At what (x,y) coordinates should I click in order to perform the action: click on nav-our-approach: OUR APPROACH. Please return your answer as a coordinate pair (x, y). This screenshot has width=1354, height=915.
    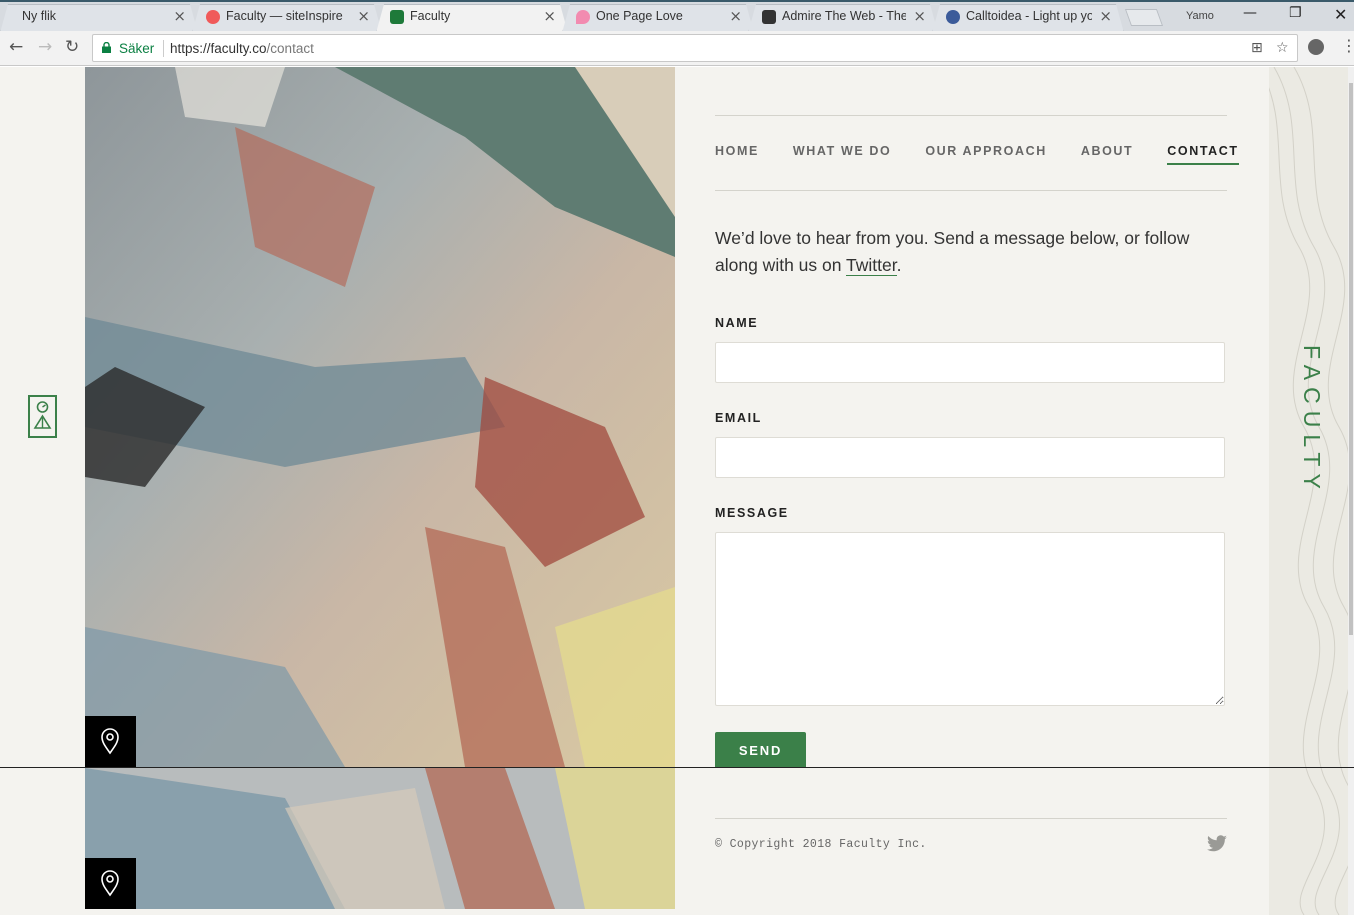
    Looking at the image, I should click on (986, 154).